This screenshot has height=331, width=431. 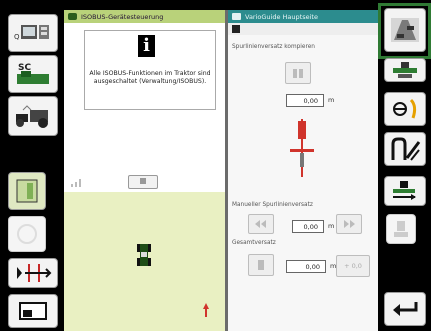 I want to click on steering-wheel-icon, so click(x=405, y=108).